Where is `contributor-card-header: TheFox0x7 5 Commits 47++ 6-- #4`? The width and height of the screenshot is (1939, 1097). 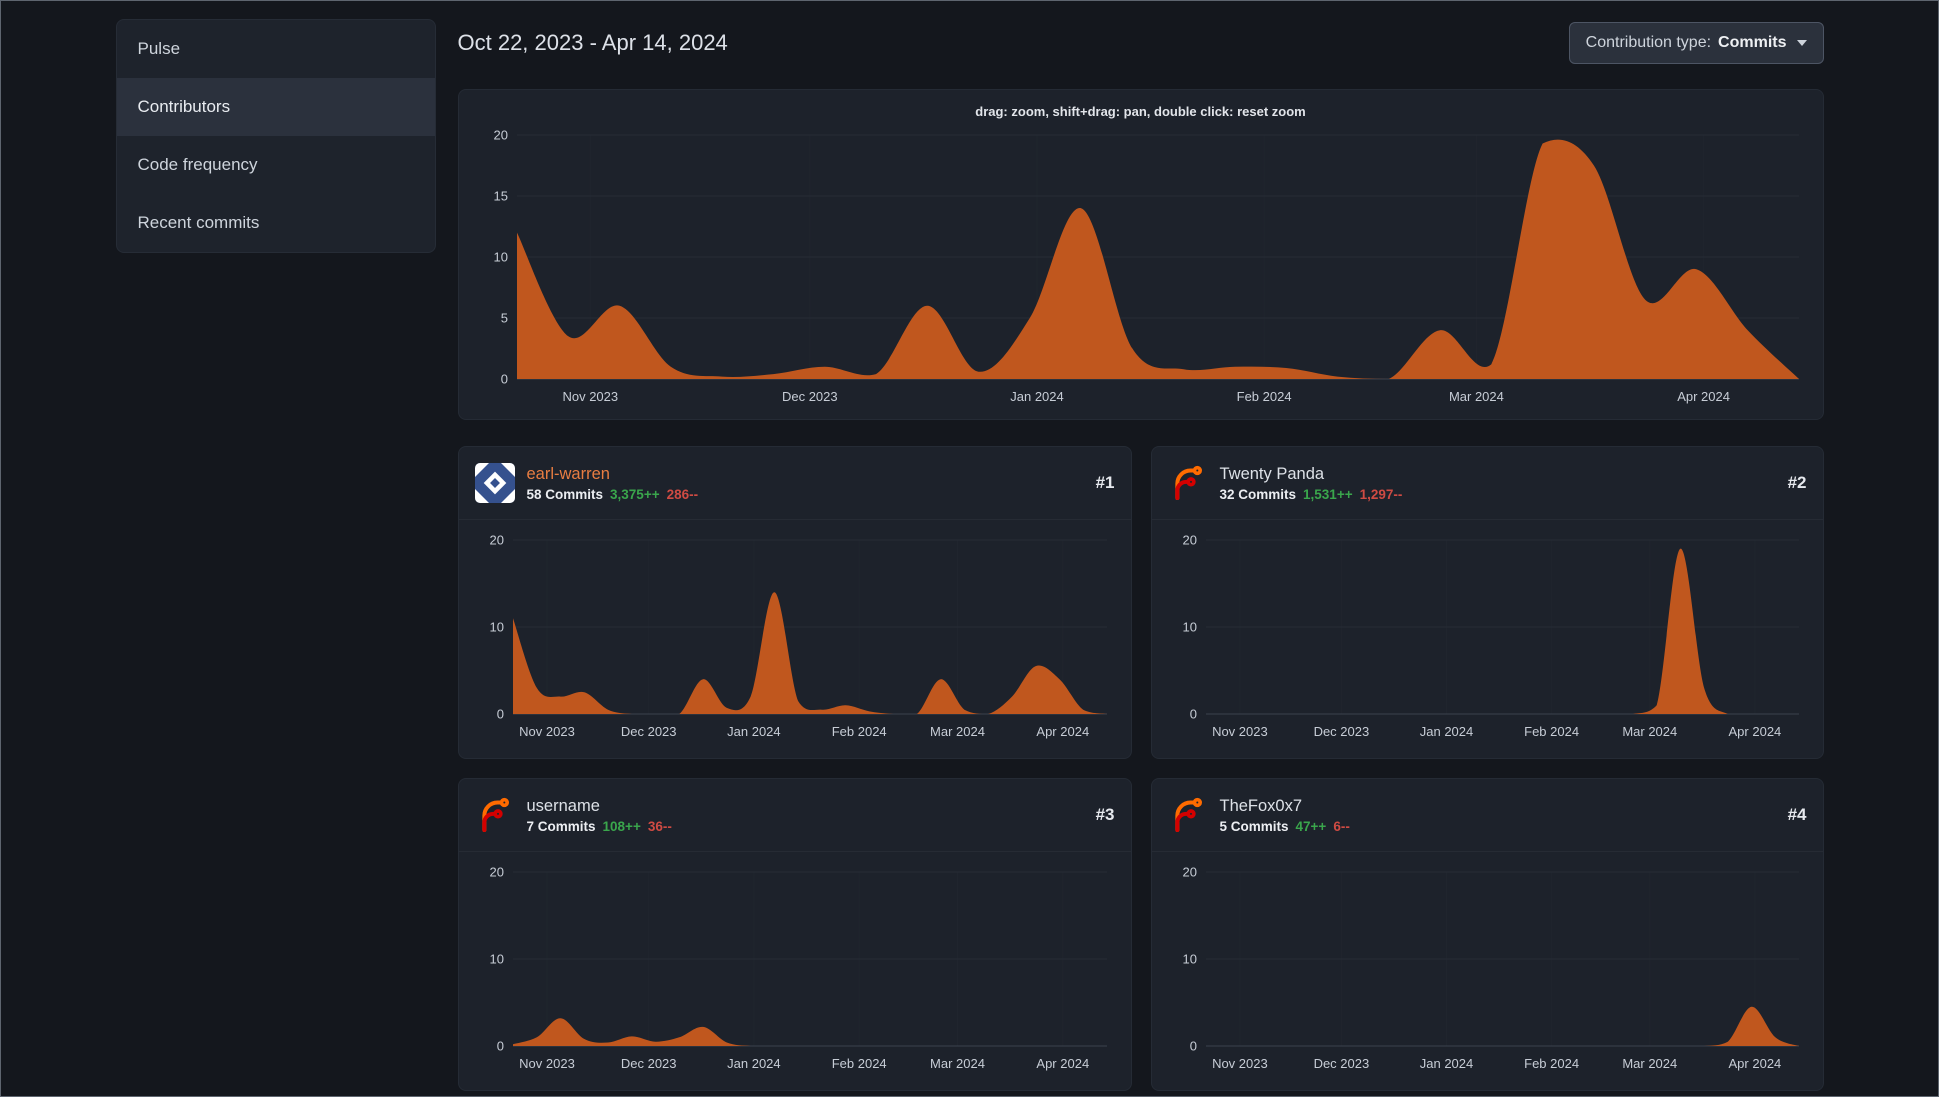 contributor-card-header: TheFox0x7 5 Commits 47++ 6-- #4 is located at coordinates (1487, 815).